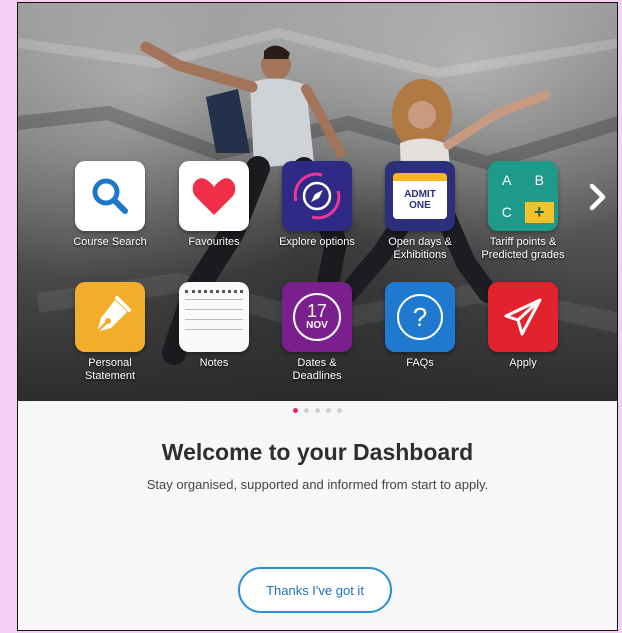 This screenshot has height=633, width=622. What do you see at coordinates (420, 248) in the screenshot?
I see `tile-label: Open days & Exhibitions` at bounding box center [420, 248].